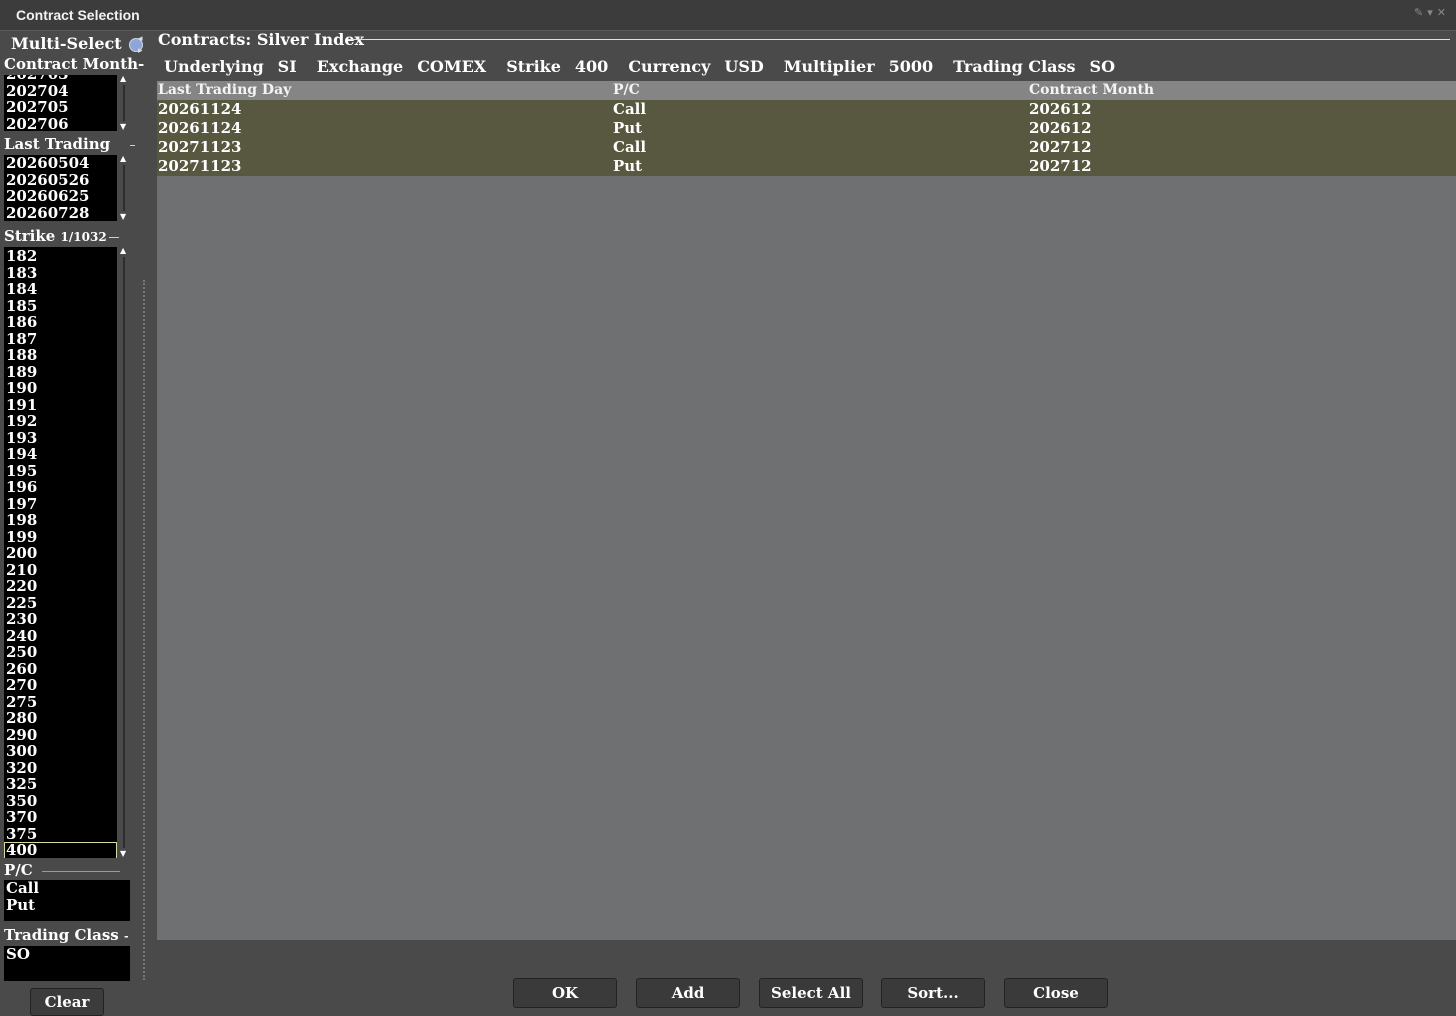  I want to click on table-row: 20261124 Call 202612, so click(806, 109).